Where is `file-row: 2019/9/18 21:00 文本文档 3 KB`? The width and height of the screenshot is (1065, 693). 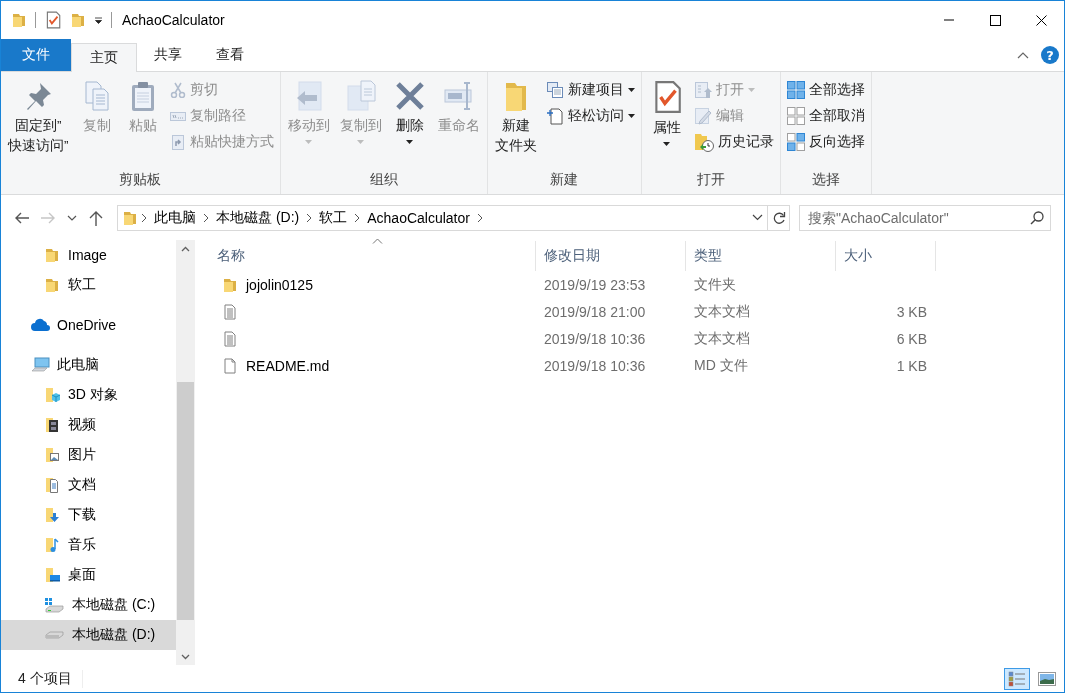
file-row: 2019/9/18 21:00 文本文档 3 KB is located at coordinates (572, 311).